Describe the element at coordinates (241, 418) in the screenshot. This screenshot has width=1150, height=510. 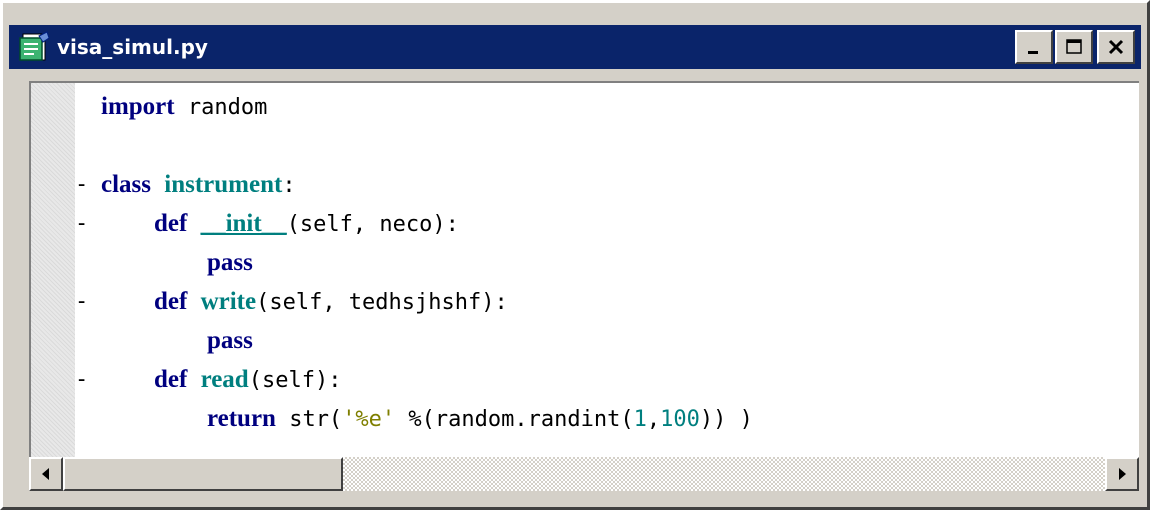
I see `code-token: return` at that location.